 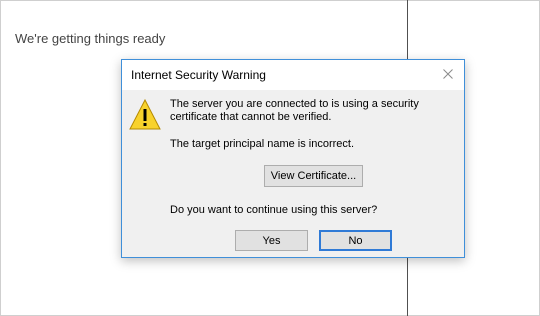 I want to click on warning-icon, so click(x=145, y=114).